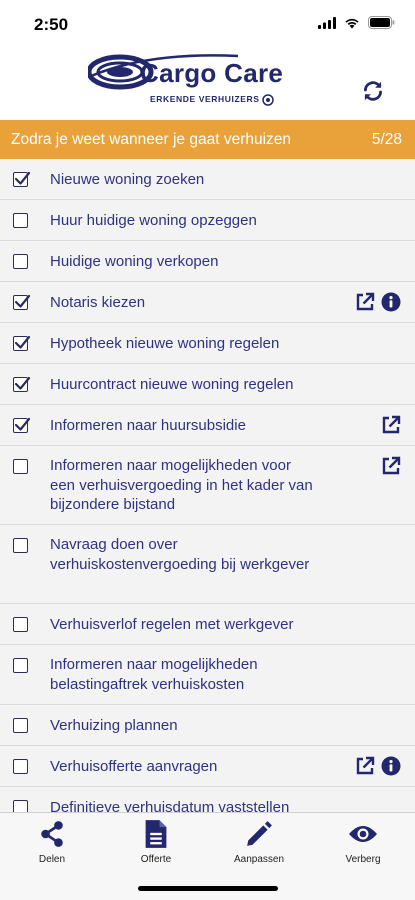  I want to click on checklist-item: Nieuwe woning zoeken, so click(207, 179).